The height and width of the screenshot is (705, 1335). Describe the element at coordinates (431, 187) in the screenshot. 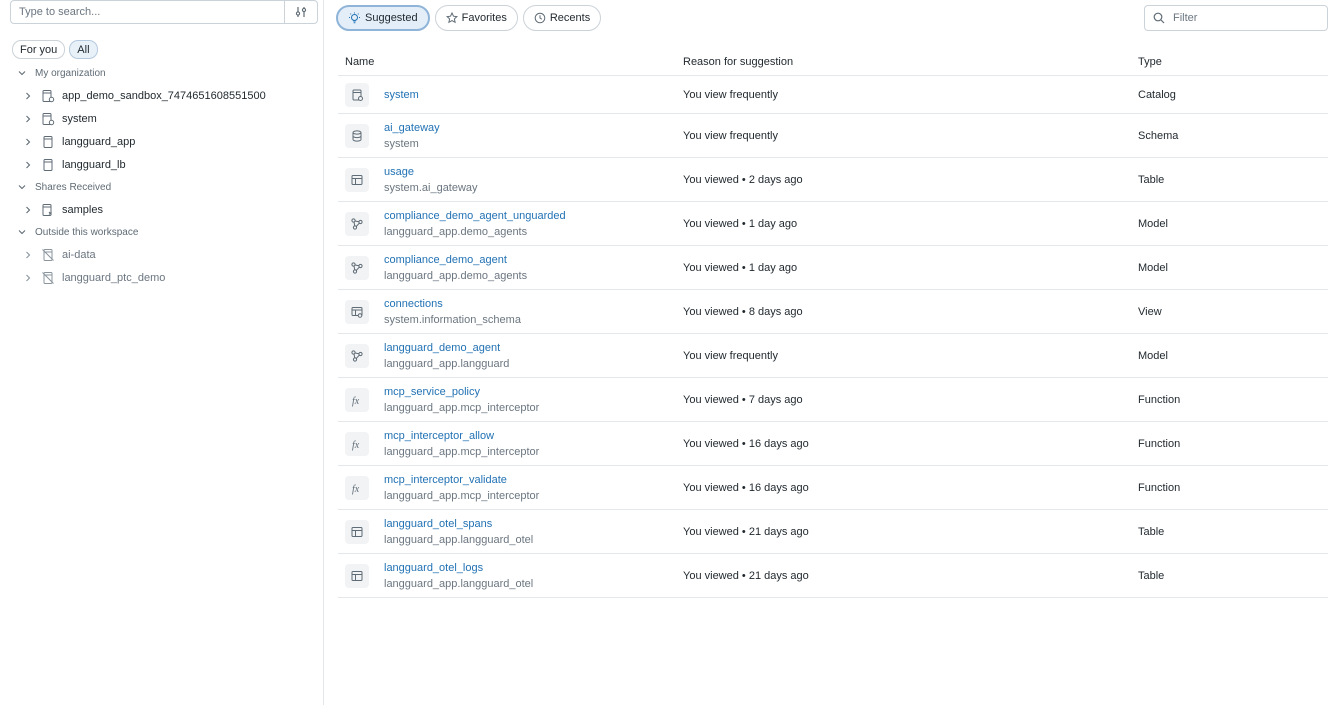

I see `object-path: system.ai_gateway` at that location.